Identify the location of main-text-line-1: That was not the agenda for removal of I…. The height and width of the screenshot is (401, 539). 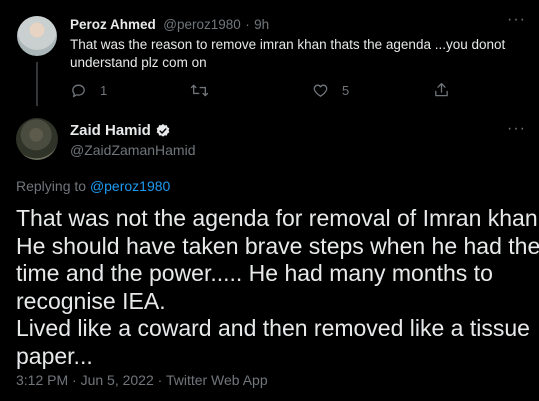
(277, 218).